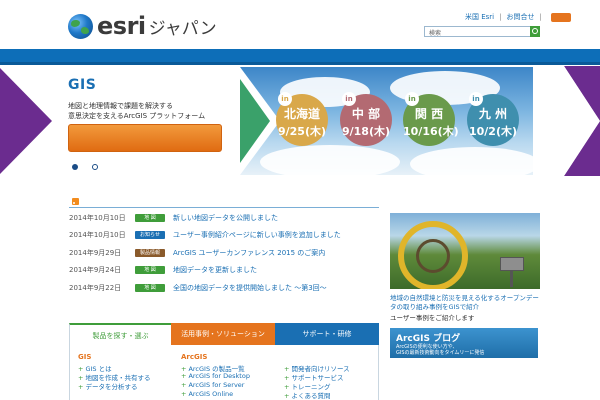 This screenshot has height=400, width=600. I want to click on search-icon, so click(535, 31).